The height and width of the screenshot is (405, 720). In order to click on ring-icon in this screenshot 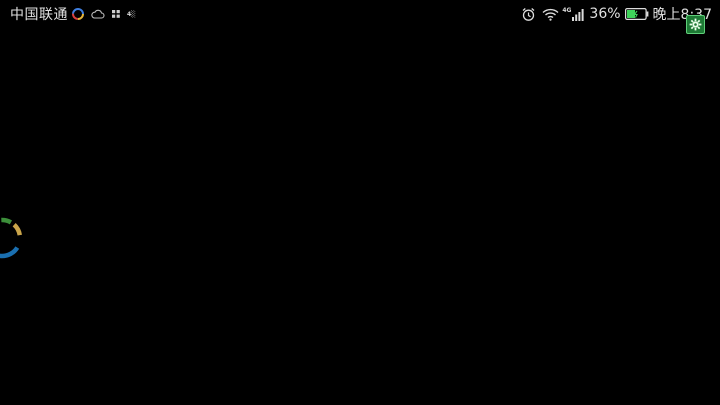, I will do `click(78, 14)`.